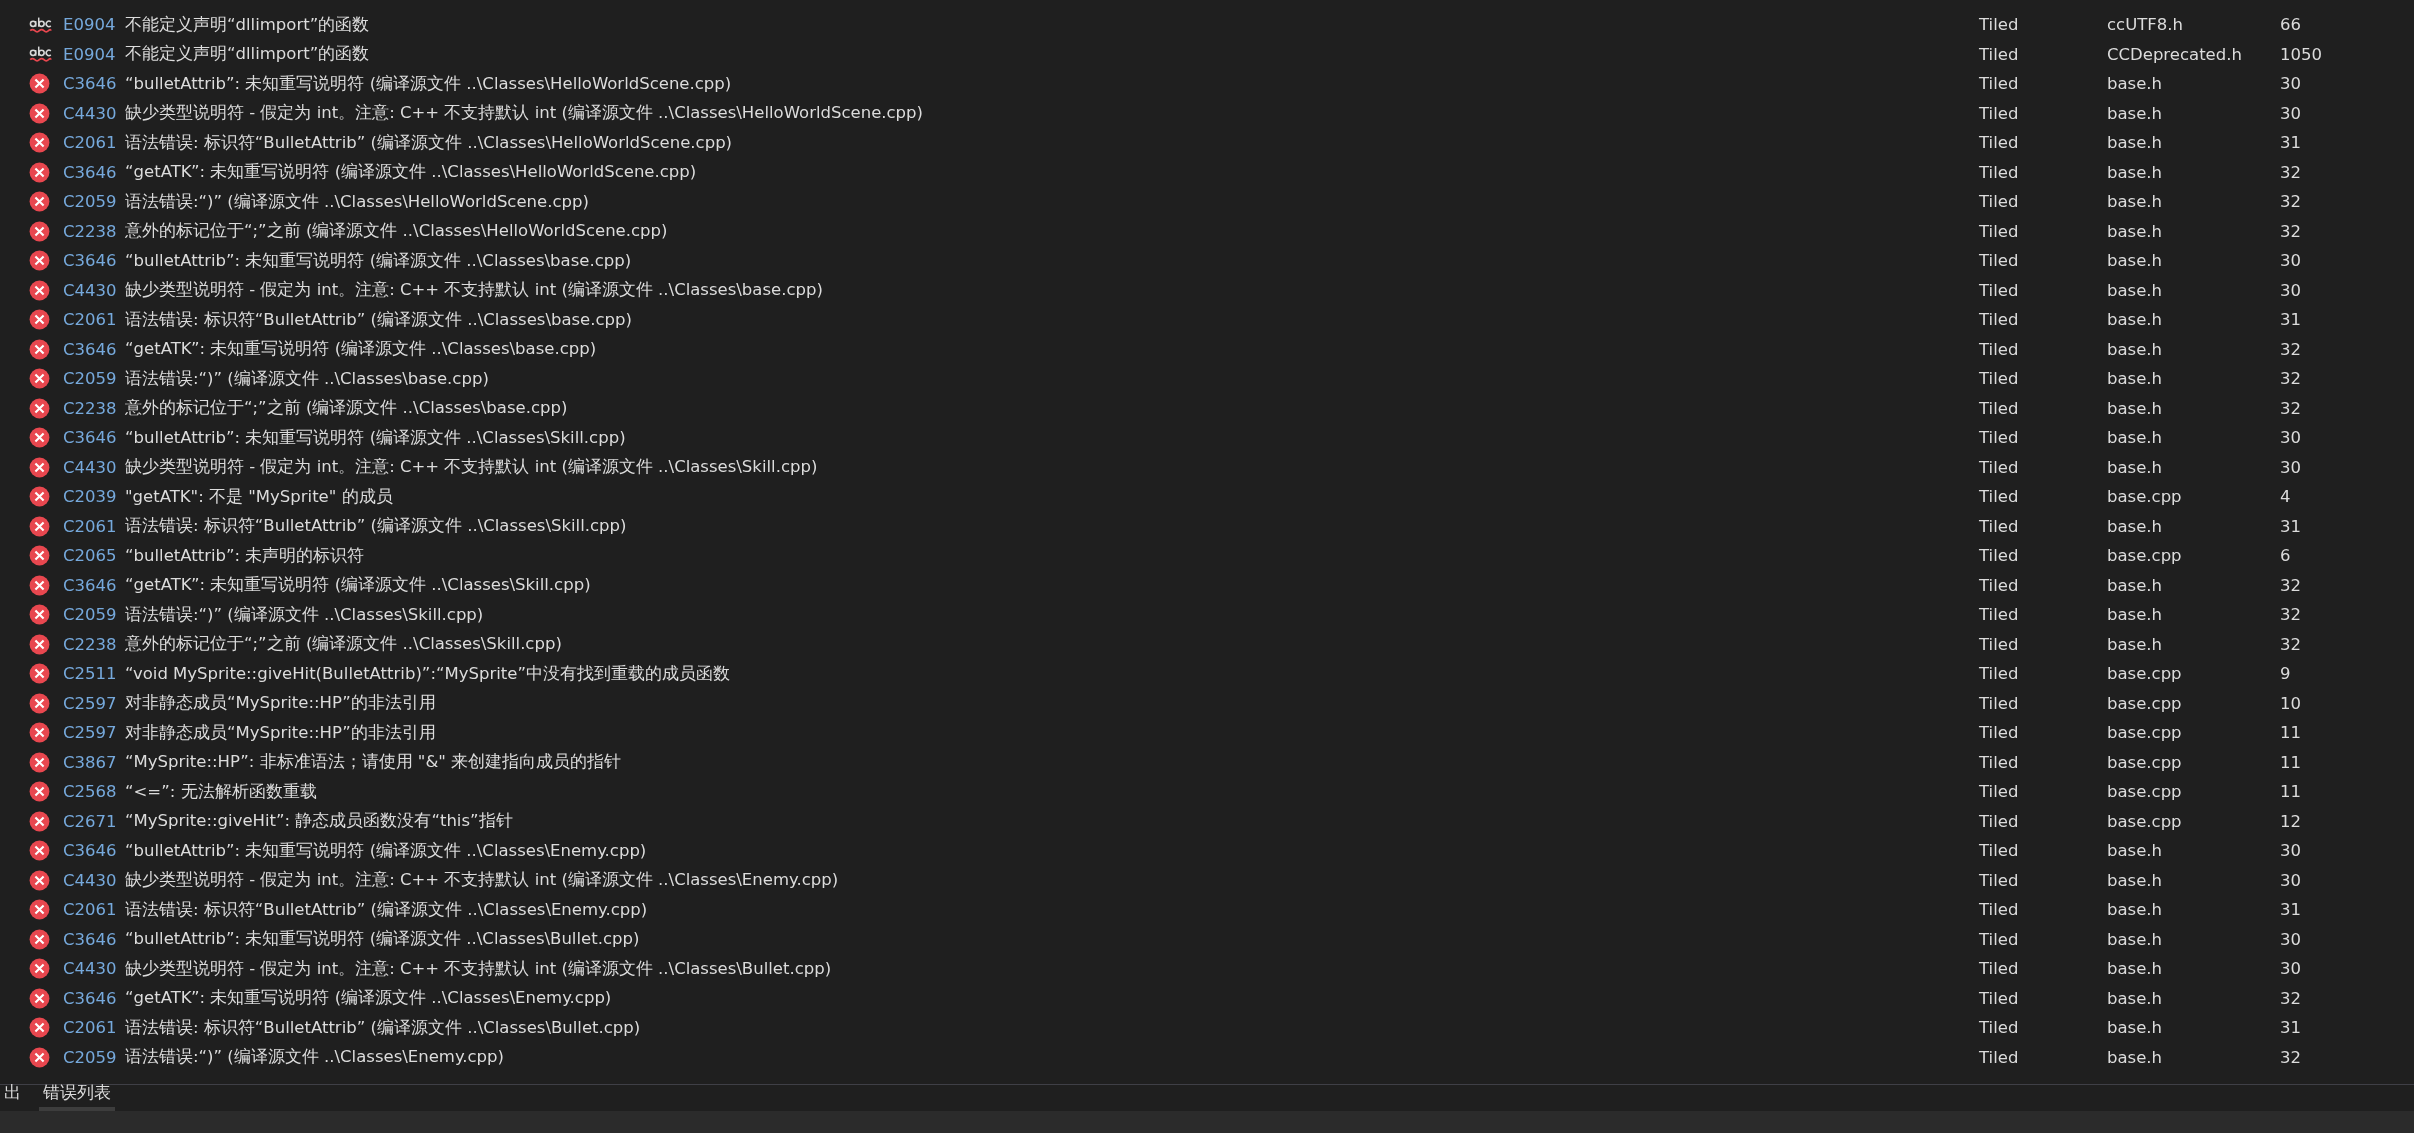 Image resolution: width=2414 pixels, height=1133 pixels. What do you see at coordinates (1207, 320) in the screenshot?
I see `error-row: C2061 语法错误: 标识符“BulletAttrib” (编译源文件 ..\Classes\base.cpp) Tiled base.h 31` at bounding box center [1207, 320].